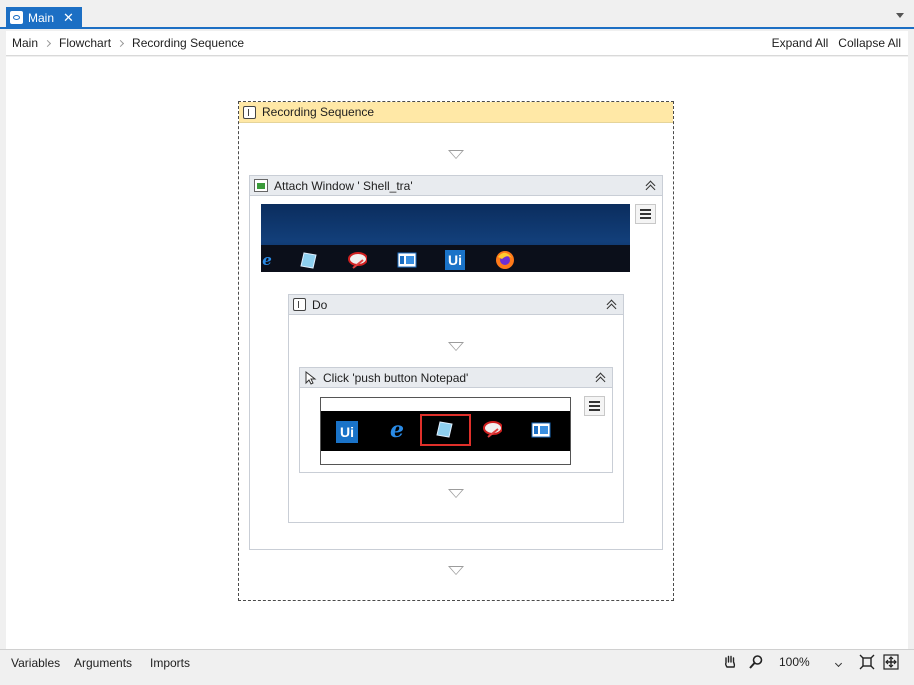 The image size is (914, 685). Describe the element at coordinates (343, 185) in the screenshot. I see `attach-window-title: Attach Window ' Shell_tra'` at that location.